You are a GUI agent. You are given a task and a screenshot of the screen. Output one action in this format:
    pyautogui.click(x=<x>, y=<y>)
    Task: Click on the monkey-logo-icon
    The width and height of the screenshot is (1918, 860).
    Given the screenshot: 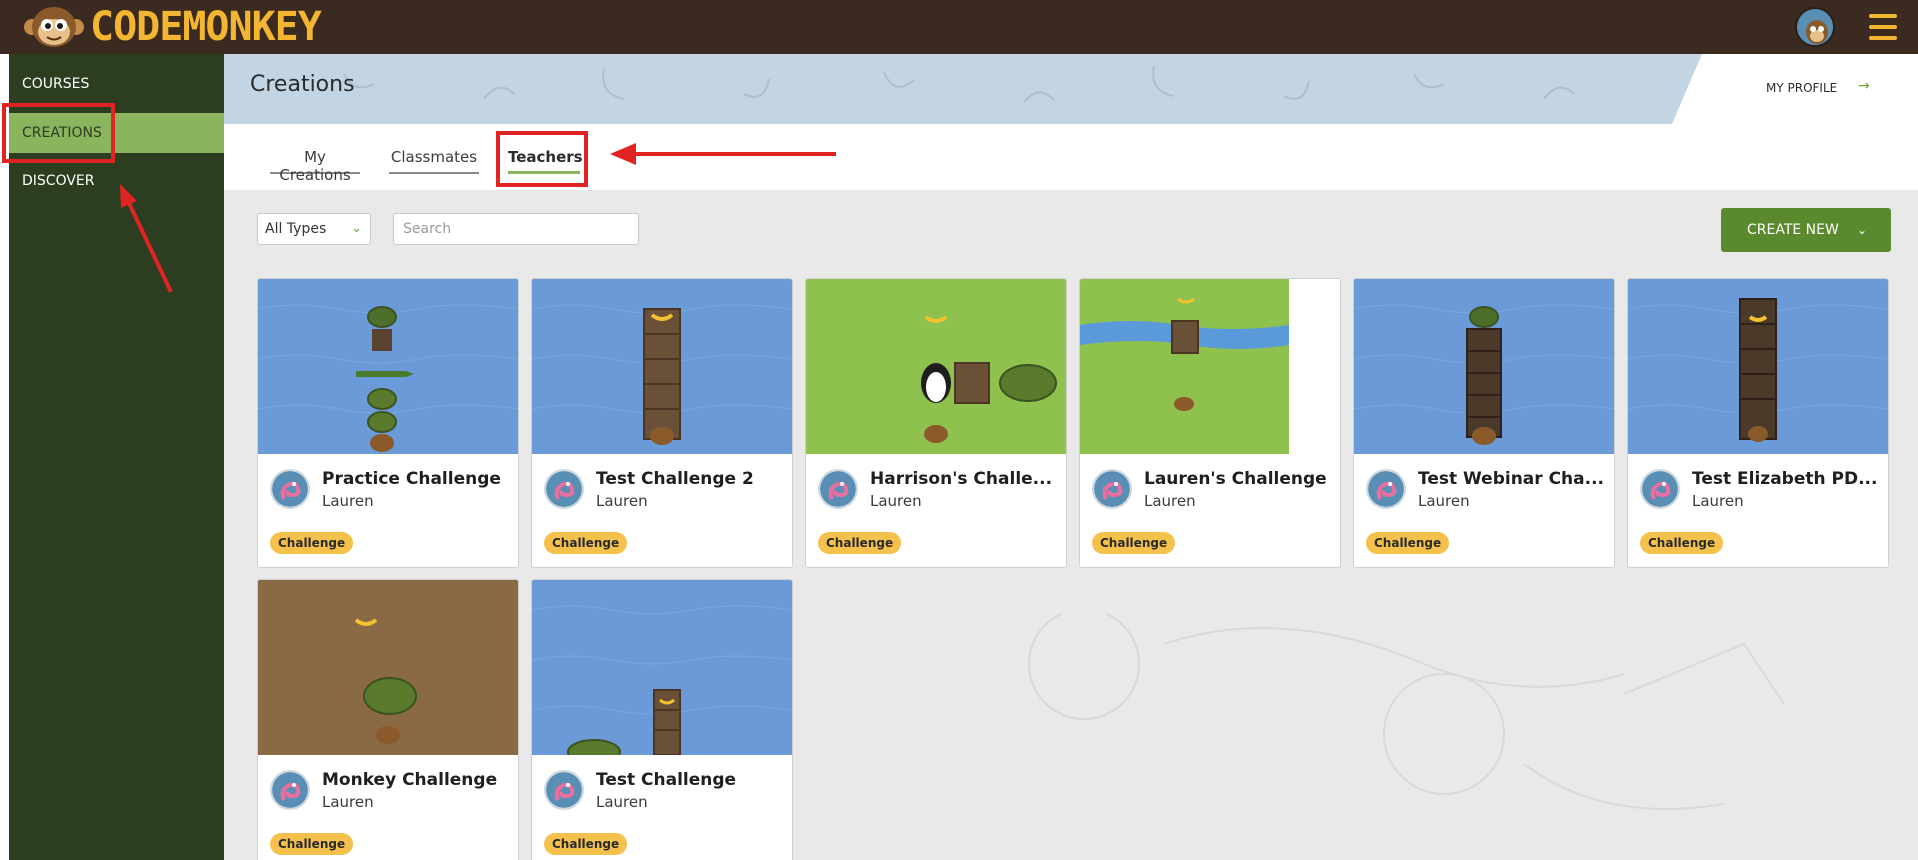 What is the action you would take?
    pyautogui.click(x=54, y=27)
    